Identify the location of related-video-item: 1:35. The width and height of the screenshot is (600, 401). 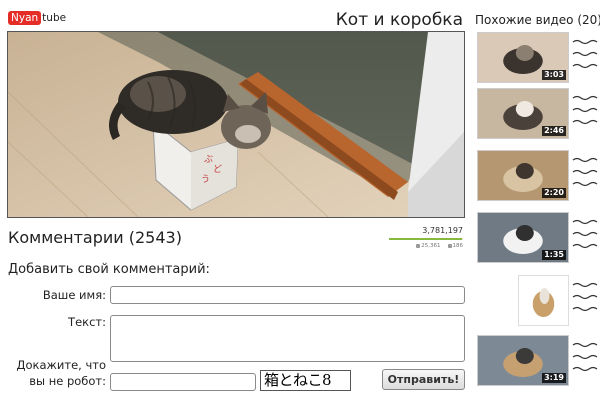
(523, 237).